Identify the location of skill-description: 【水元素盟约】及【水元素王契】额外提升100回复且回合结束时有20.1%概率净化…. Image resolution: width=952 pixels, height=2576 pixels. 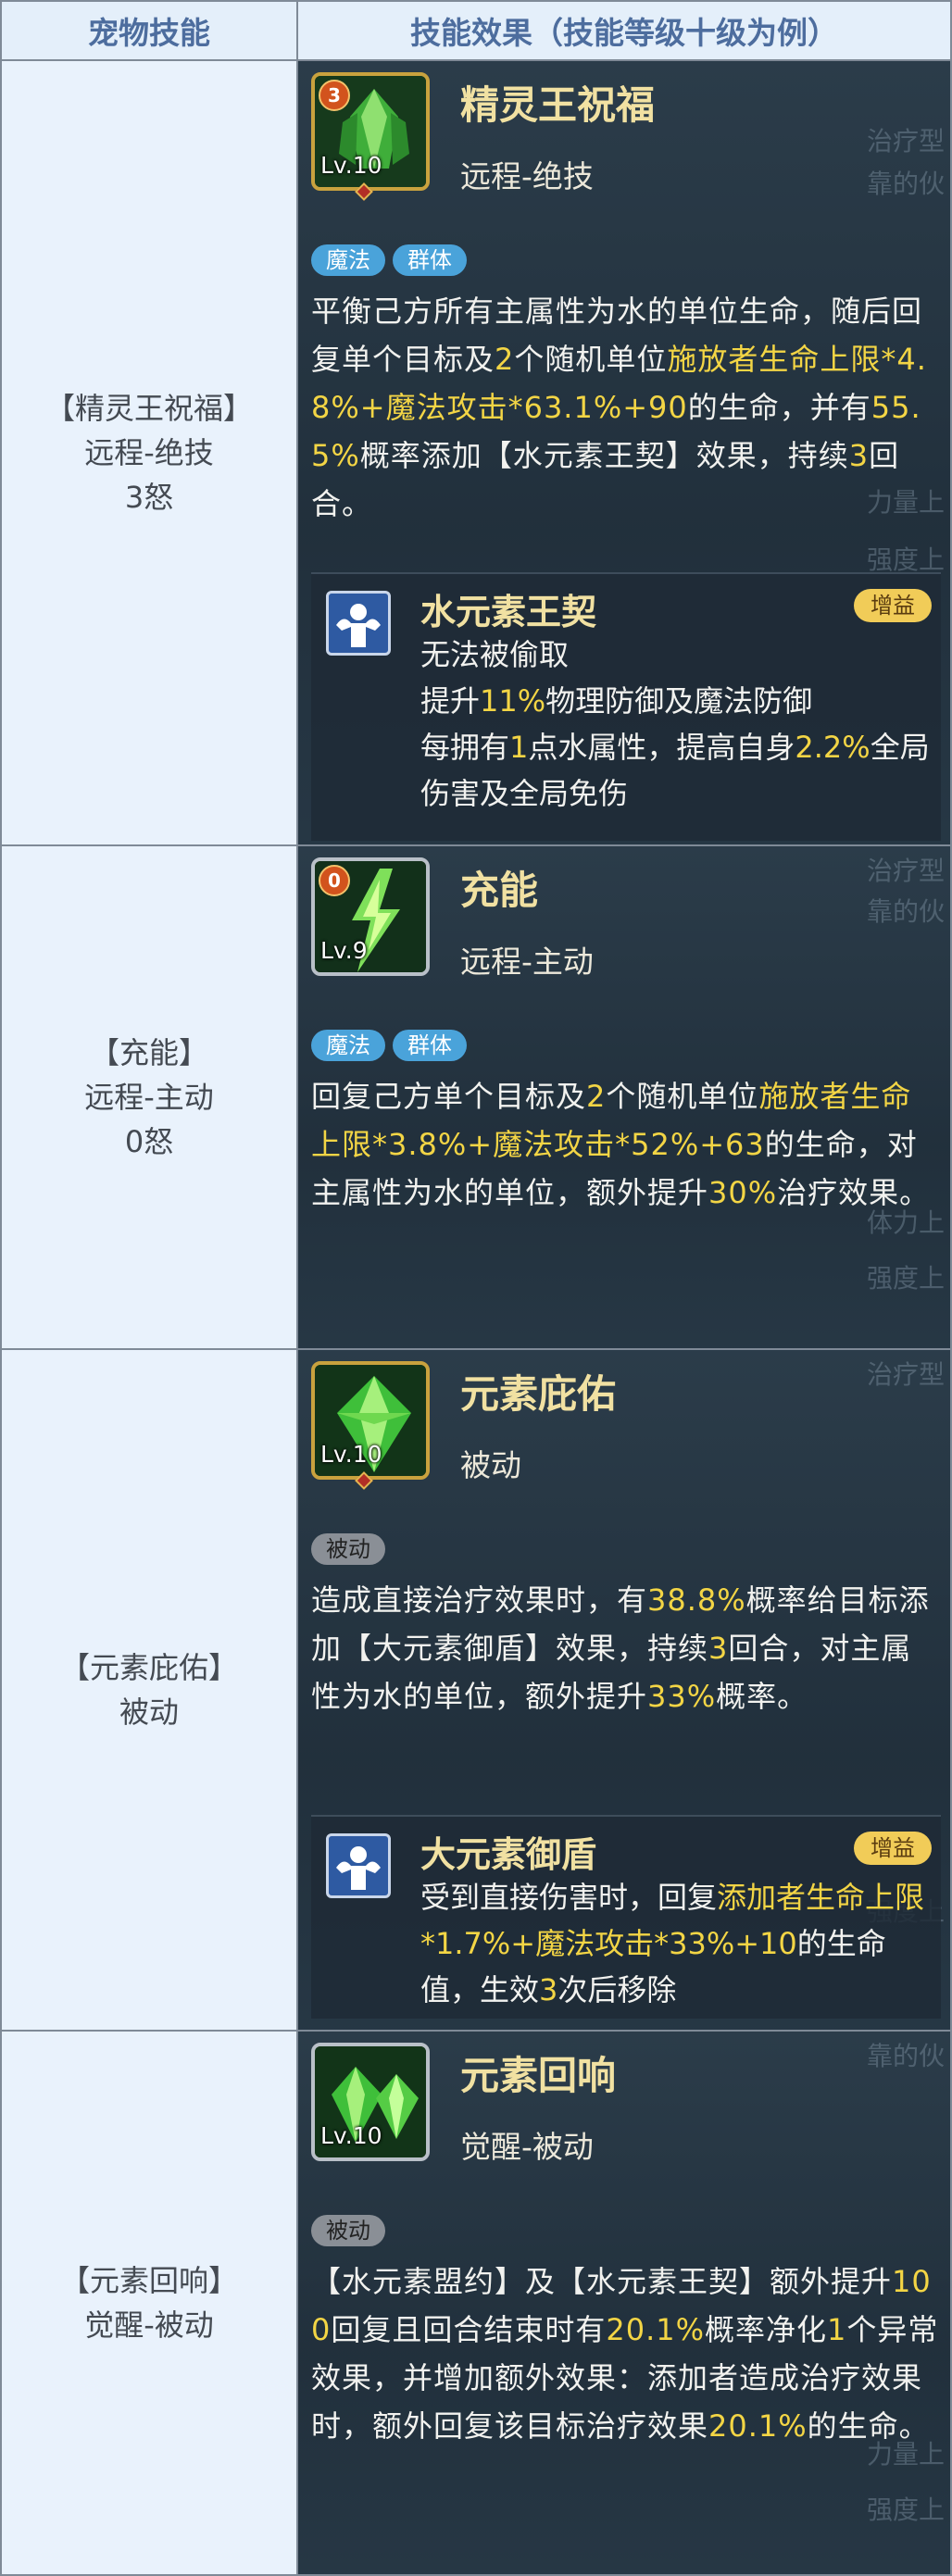
(625, 2354).